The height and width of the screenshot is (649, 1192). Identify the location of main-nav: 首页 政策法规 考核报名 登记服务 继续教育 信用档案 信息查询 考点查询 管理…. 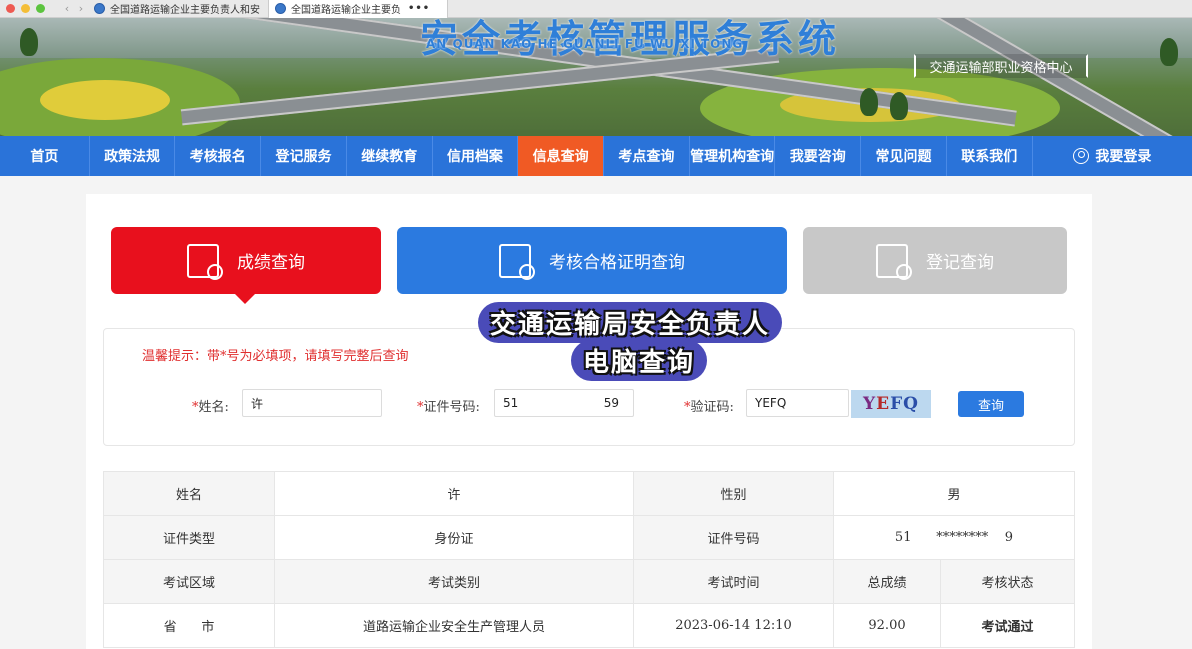
(596, 156).